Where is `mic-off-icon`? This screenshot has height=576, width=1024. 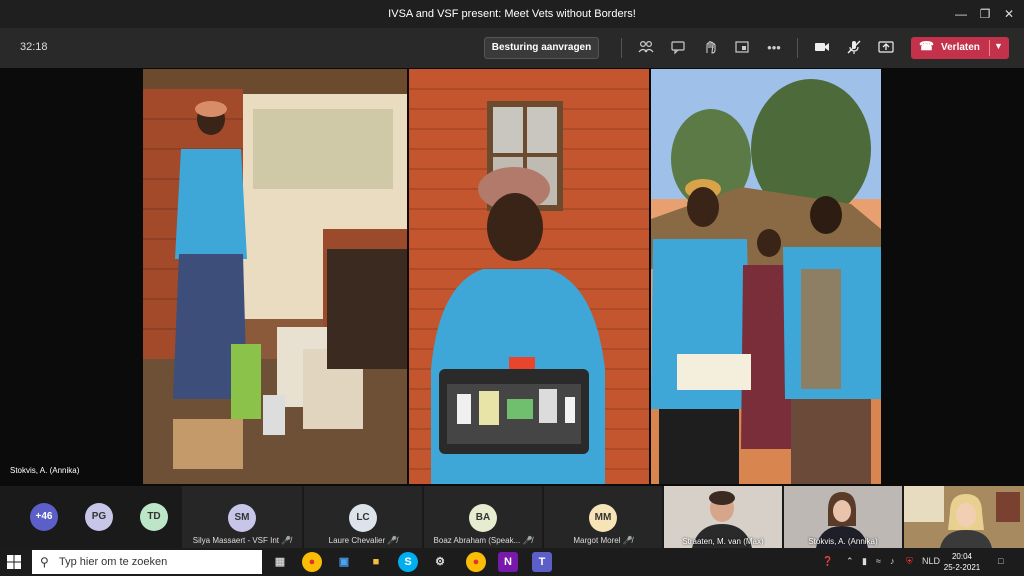 mic-off-icon is located at coordinates (854, 48).